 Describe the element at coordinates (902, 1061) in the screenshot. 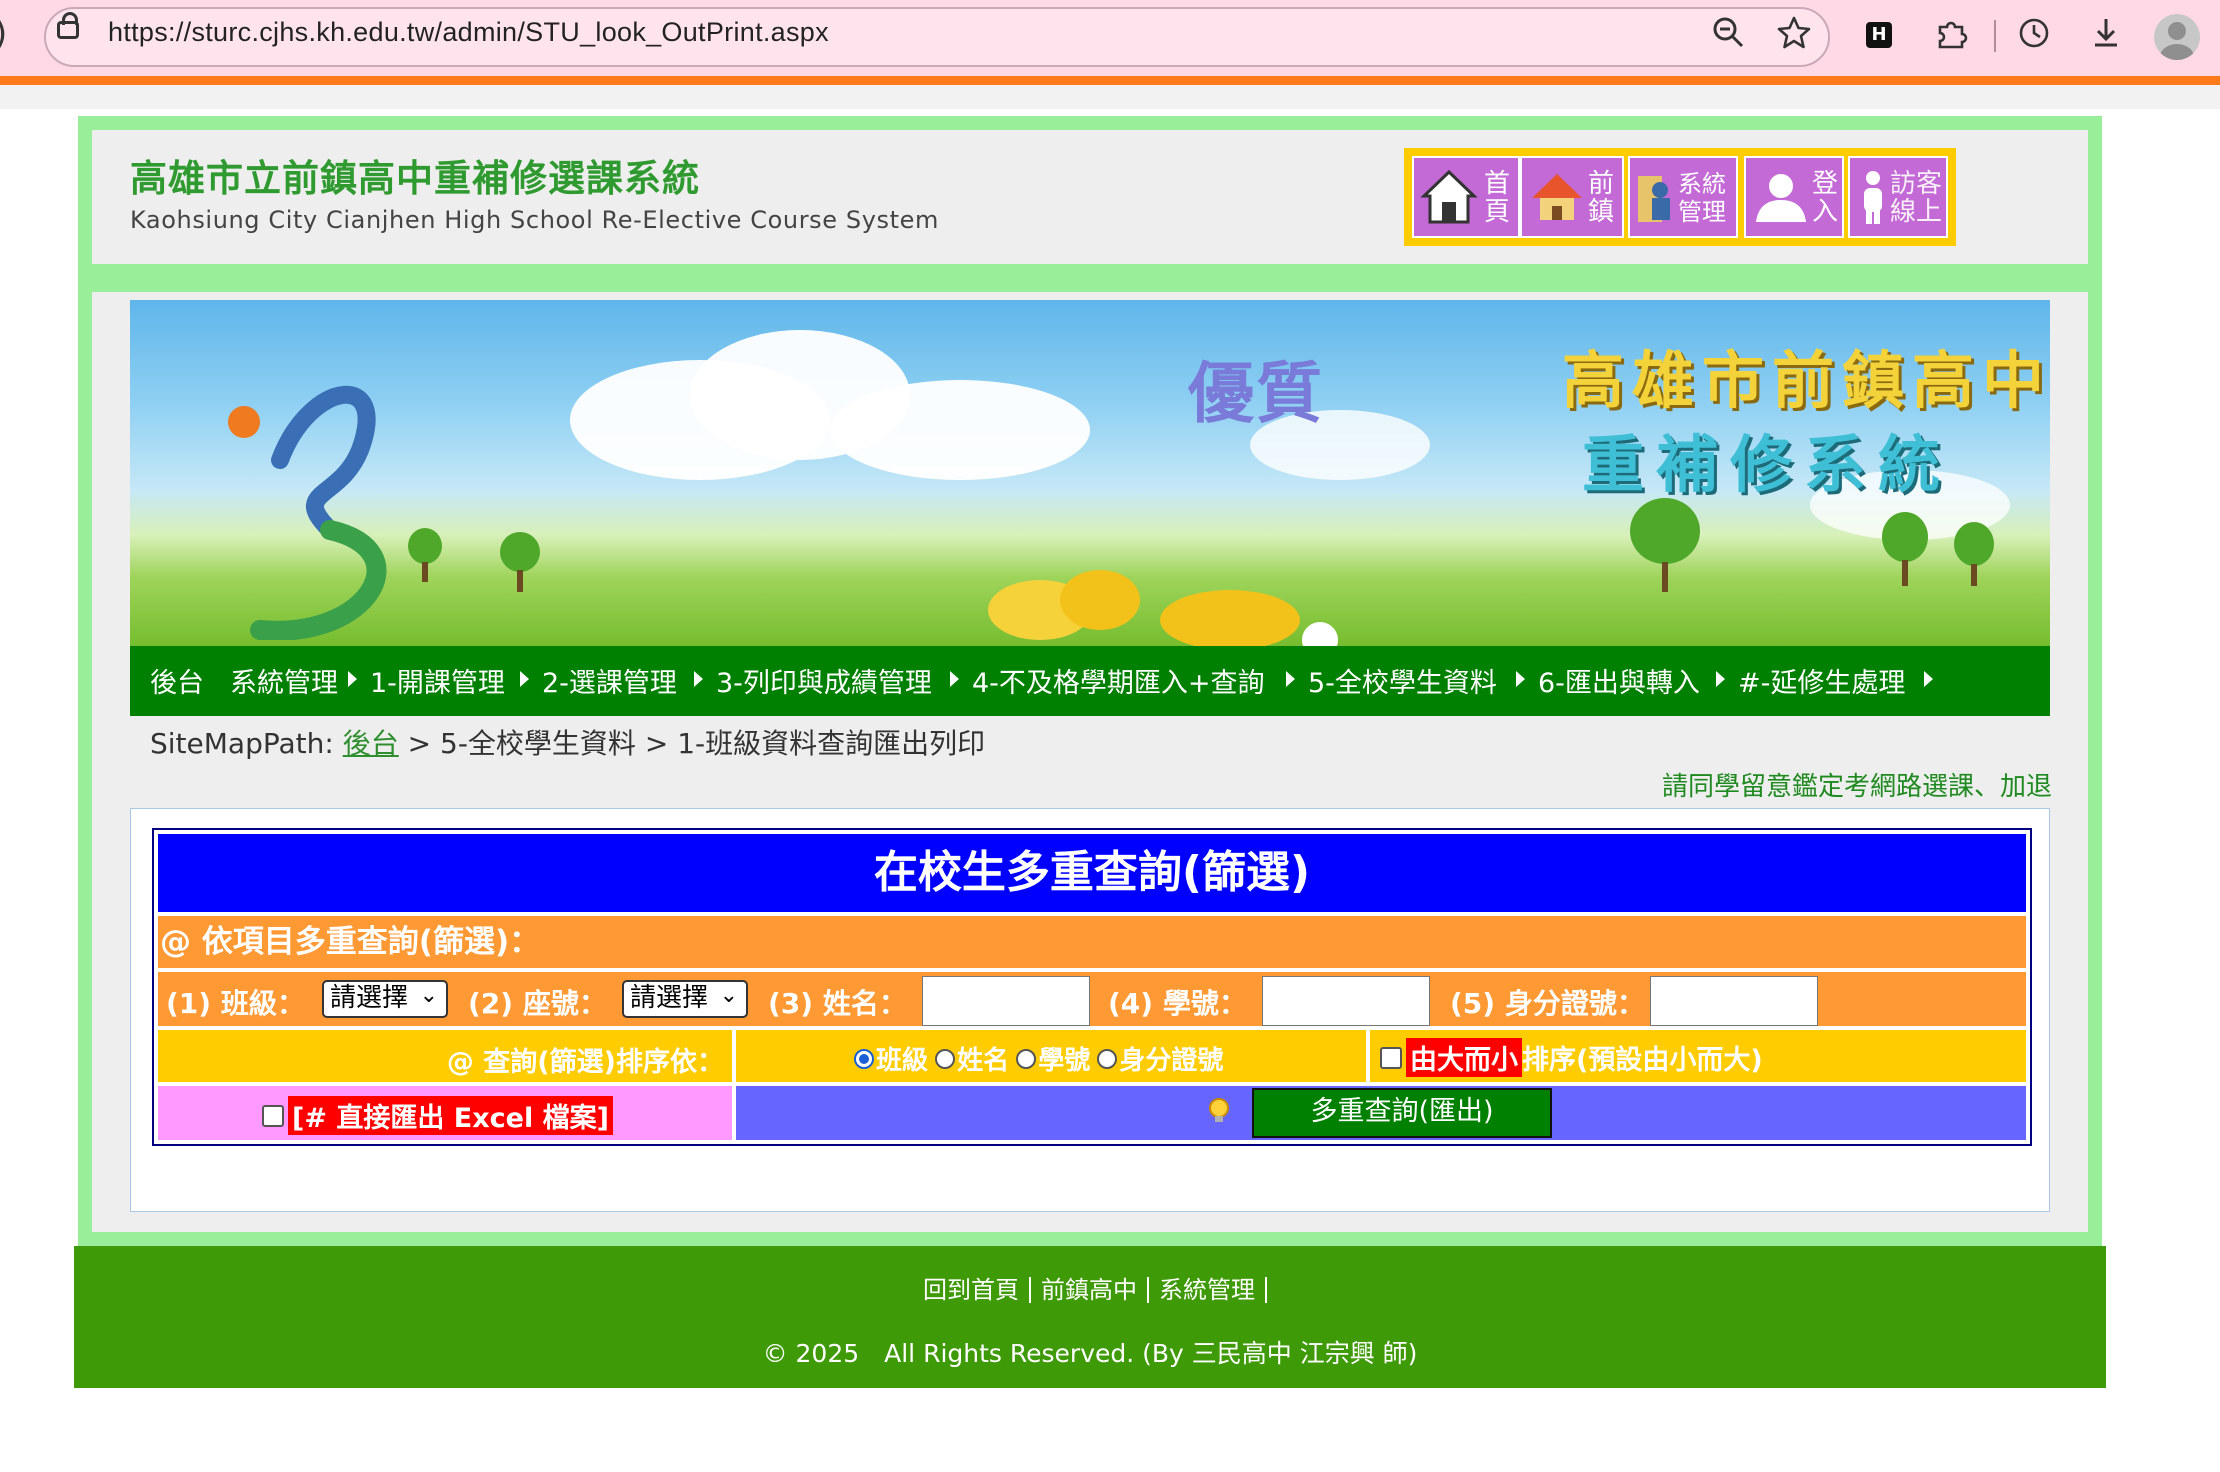

I see `sort-option-label: 班級` at that location.